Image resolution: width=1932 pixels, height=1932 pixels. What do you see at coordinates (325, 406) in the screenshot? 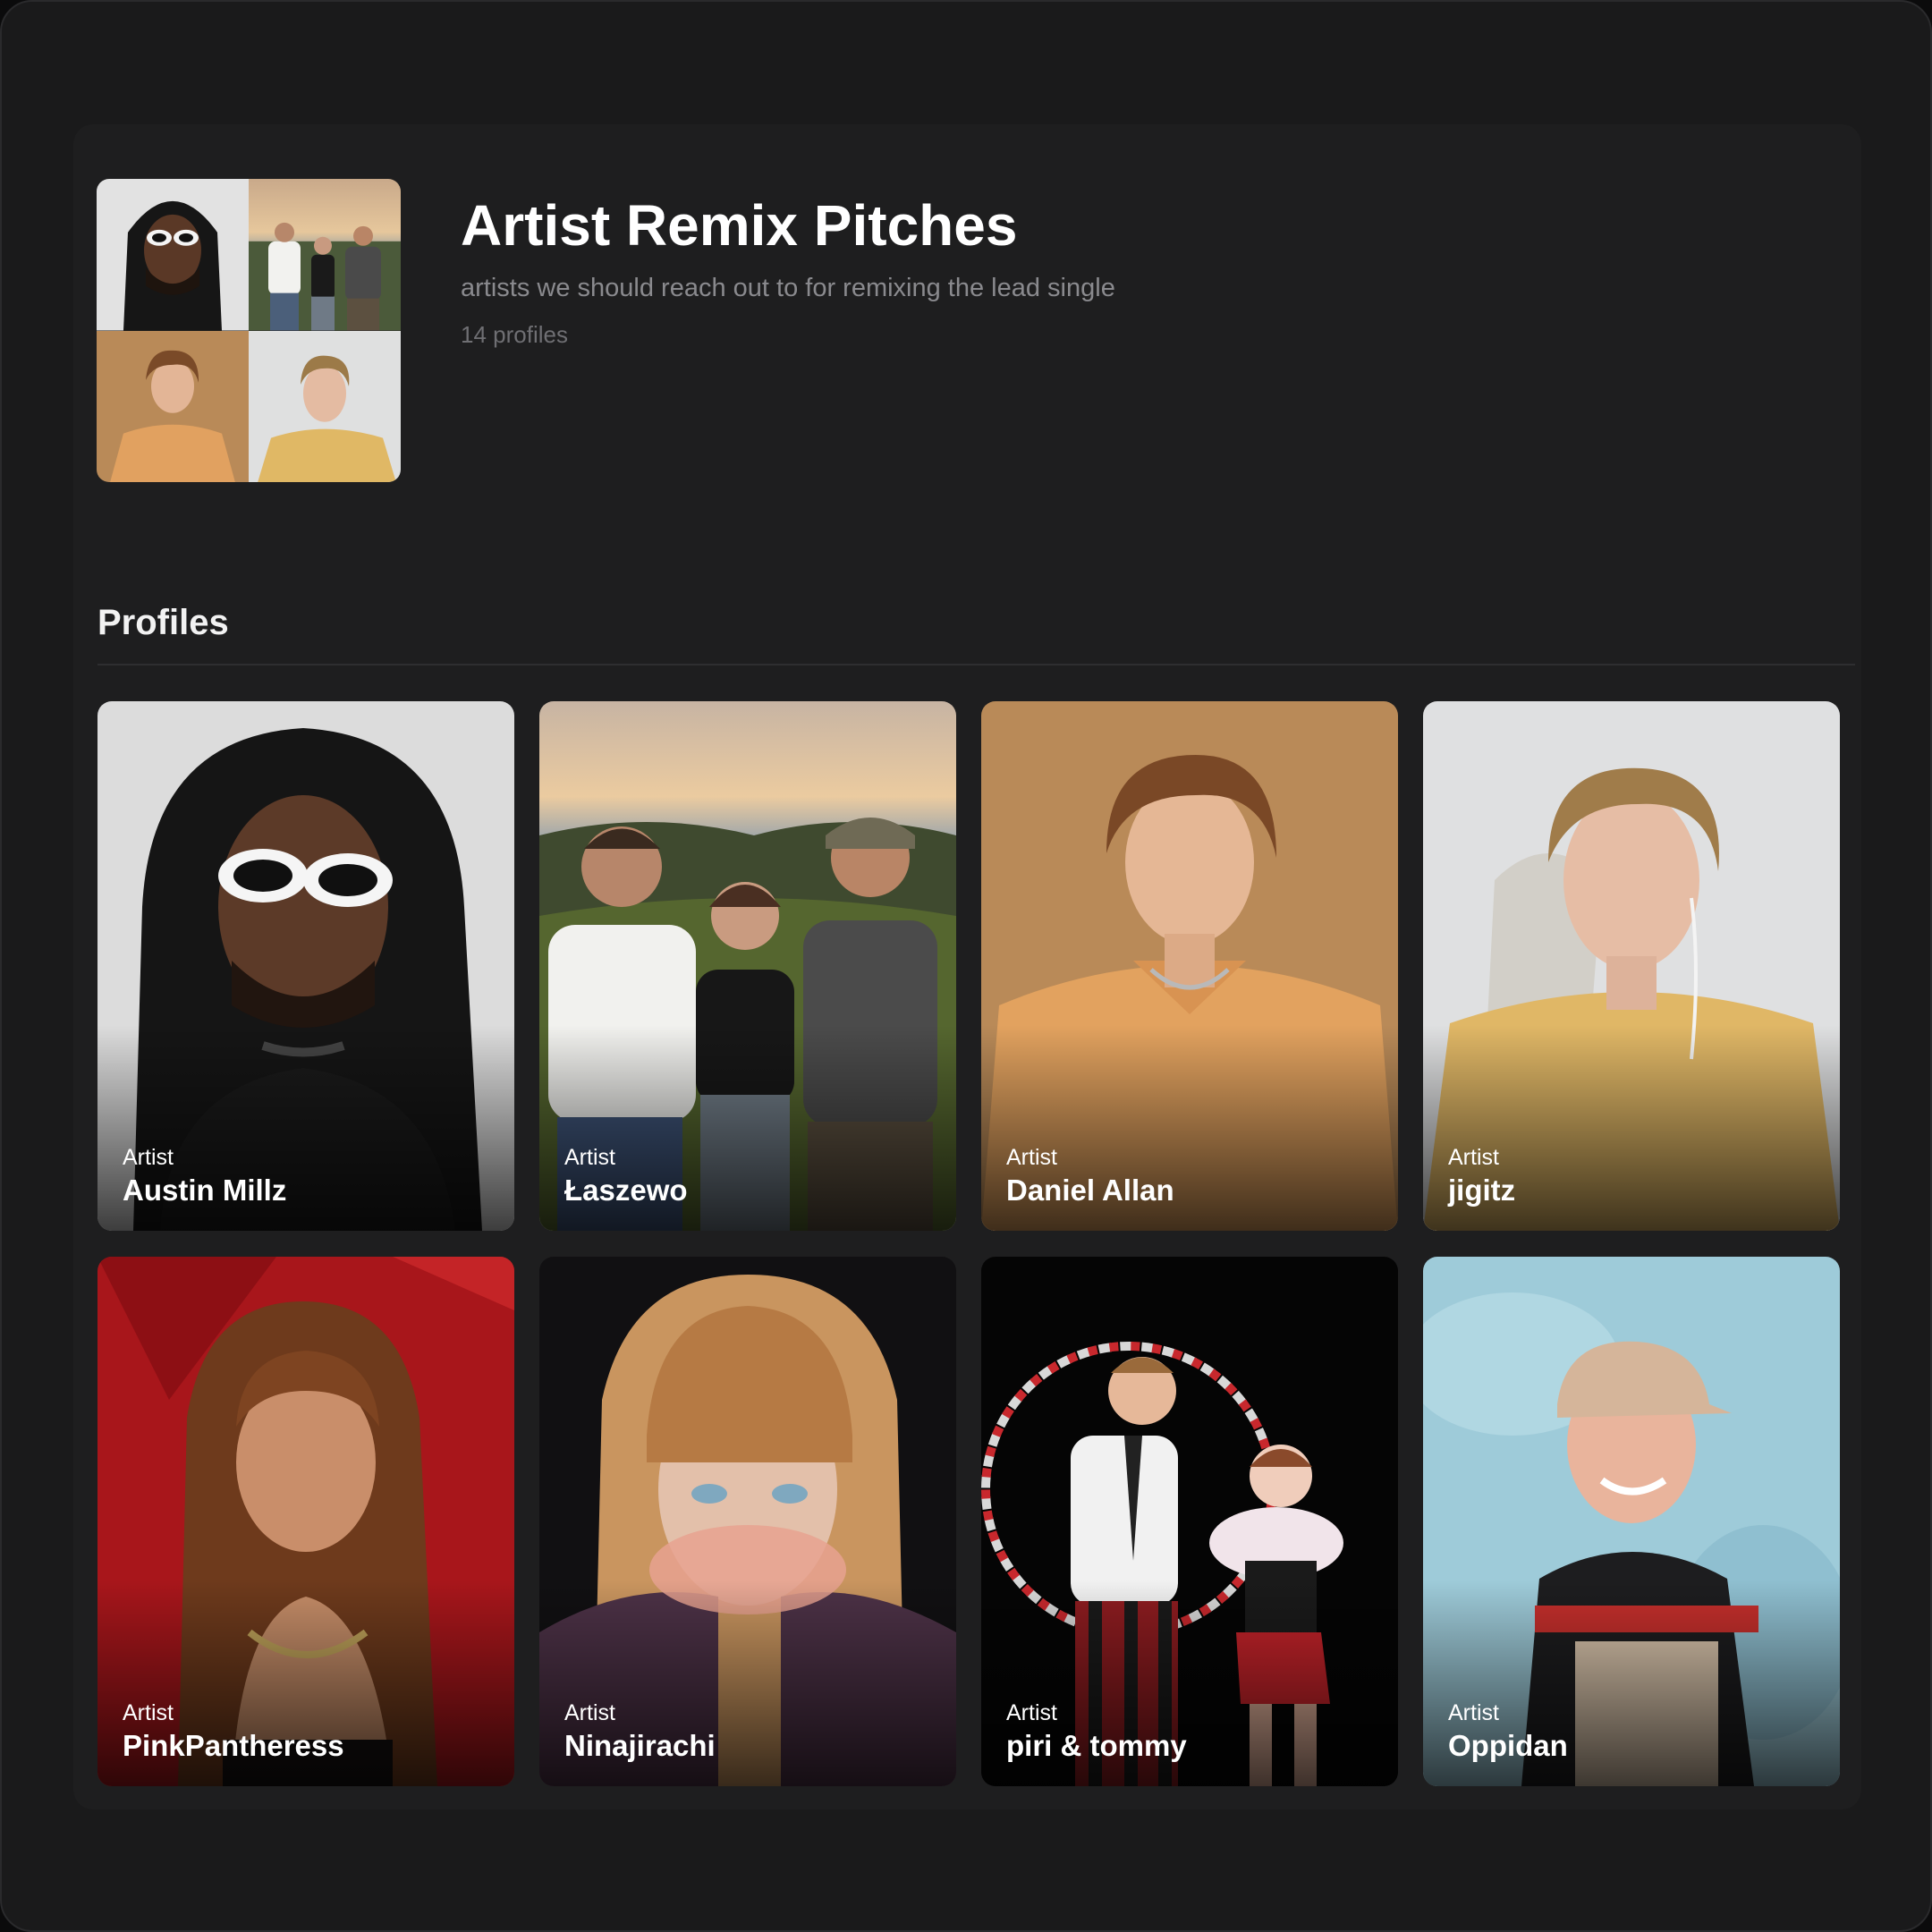
I see `cover-tile-jigitz` at bounding box center [325, 406].